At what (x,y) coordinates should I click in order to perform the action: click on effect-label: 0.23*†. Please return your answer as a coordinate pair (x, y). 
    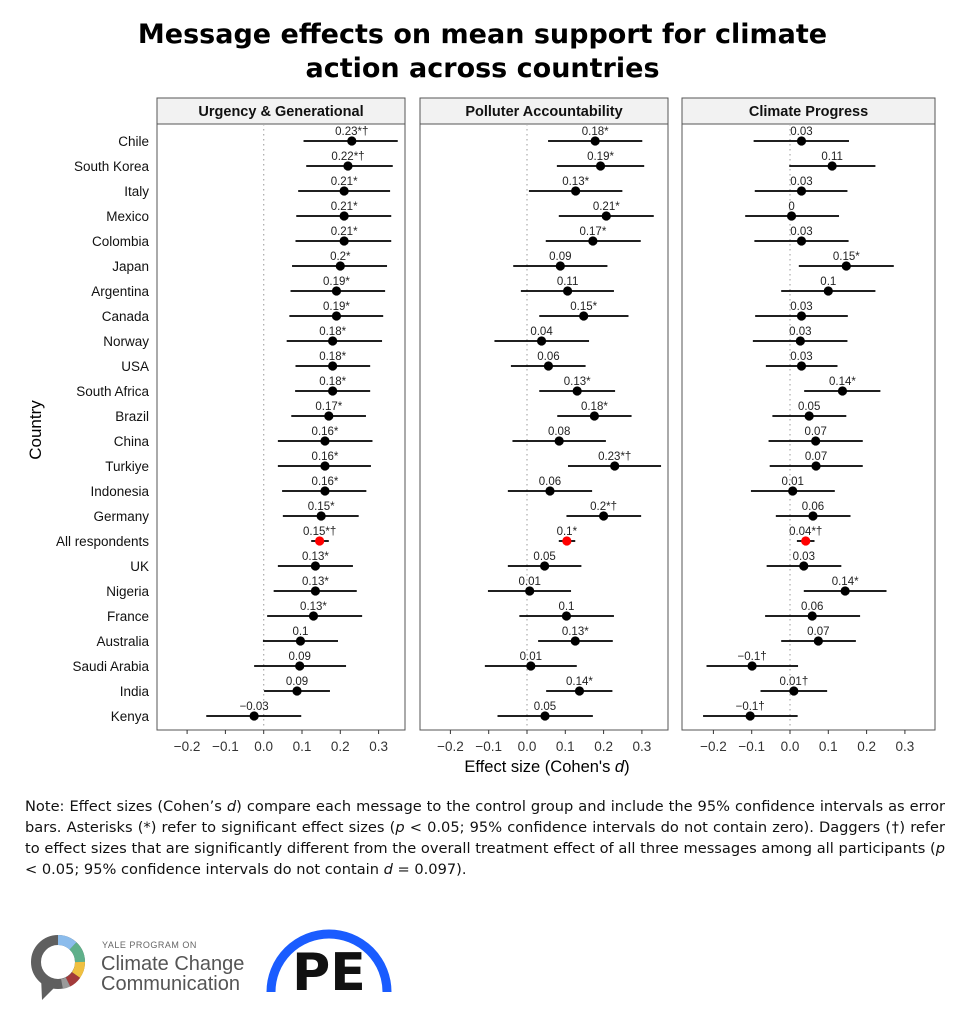
    Looking at the image, I should click on (614, 457).